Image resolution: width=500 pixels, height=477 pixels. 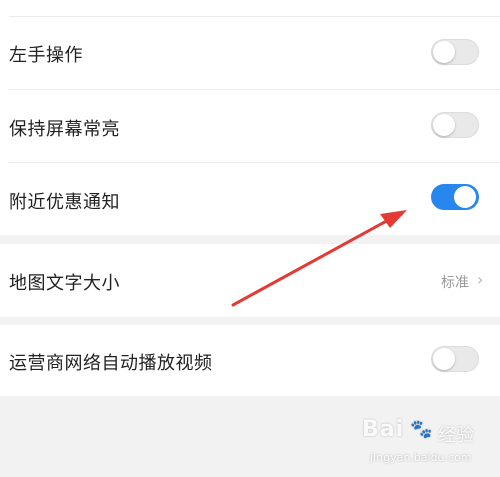 I want to click on watermark-product: 经验, so click(x=456, y=435).